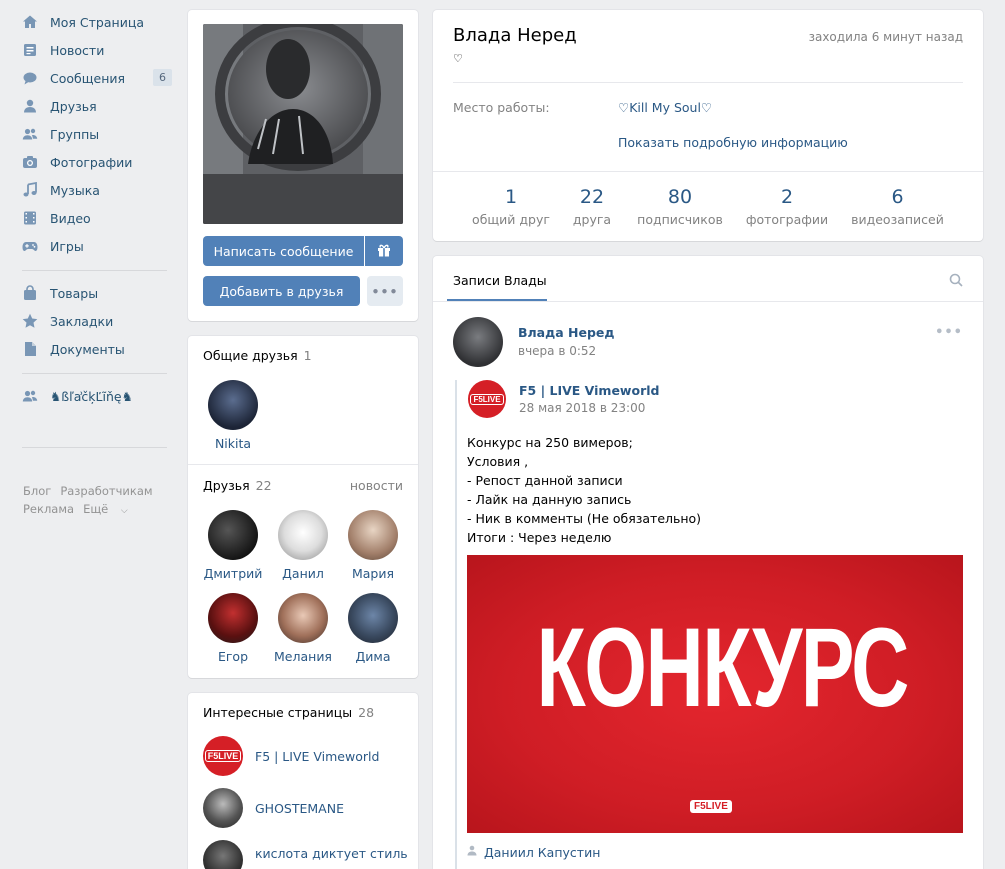 The image size is (1005, 869). I want to click on games-icon, so click(30, 246).